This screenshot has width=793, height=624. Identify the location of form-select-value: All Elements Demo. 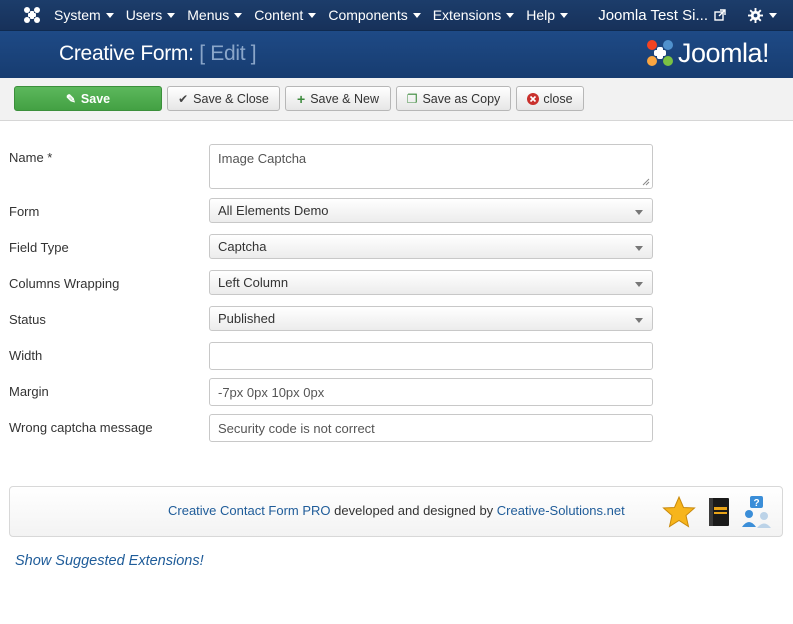
(273, 210).